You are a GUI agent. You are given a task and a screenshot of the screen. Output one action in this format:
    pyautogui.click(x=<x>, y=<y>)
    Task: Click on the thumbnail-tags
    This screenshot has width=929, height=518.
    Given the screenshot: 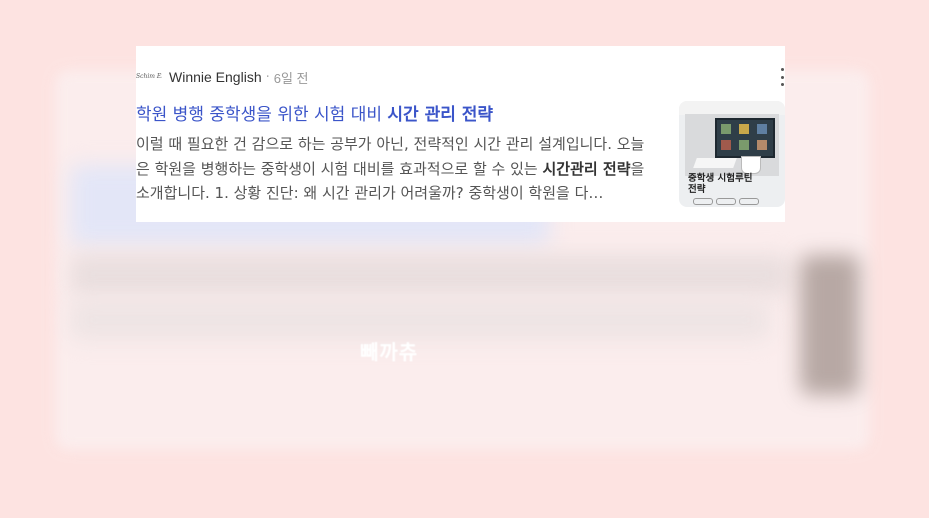 What is the action you would take?
    pyautogui.click(x=726, y=201)
    